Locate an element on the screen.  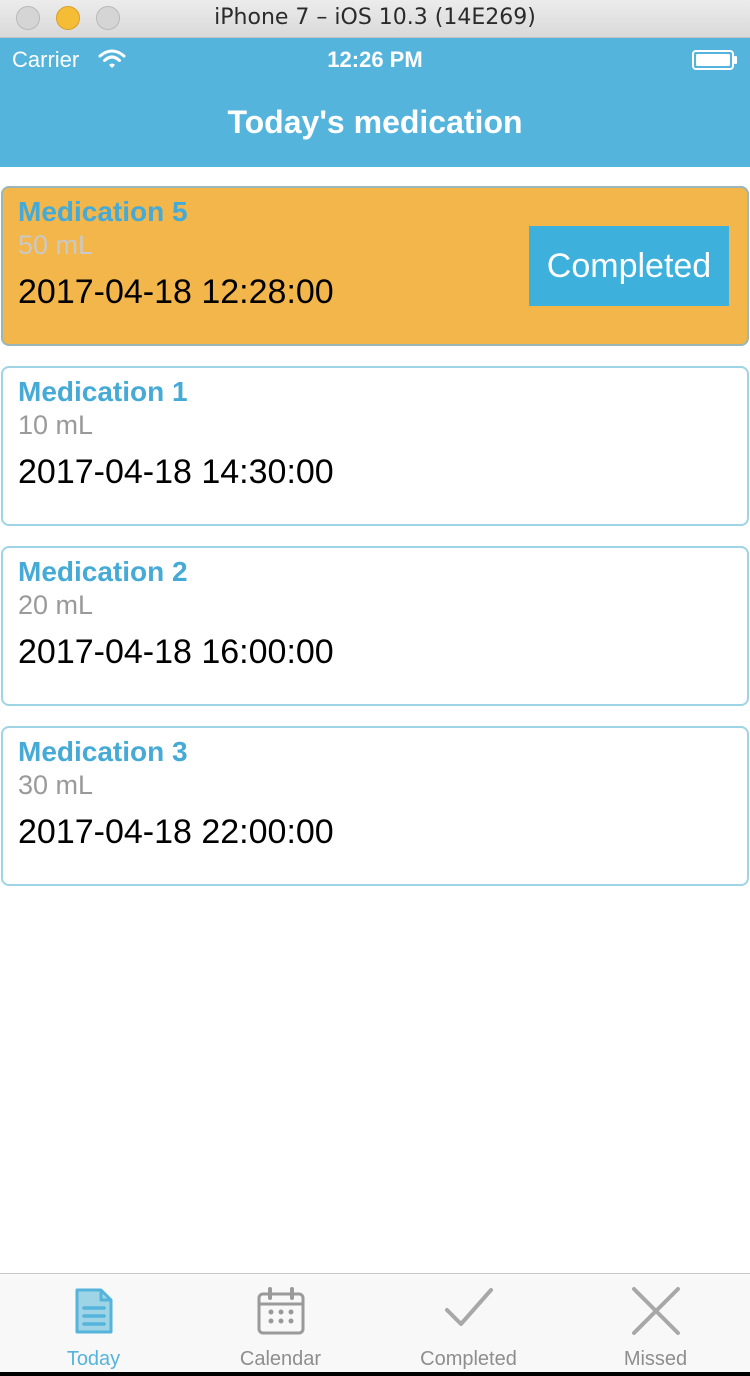
battery-icon is located at coordinates (714, 60).